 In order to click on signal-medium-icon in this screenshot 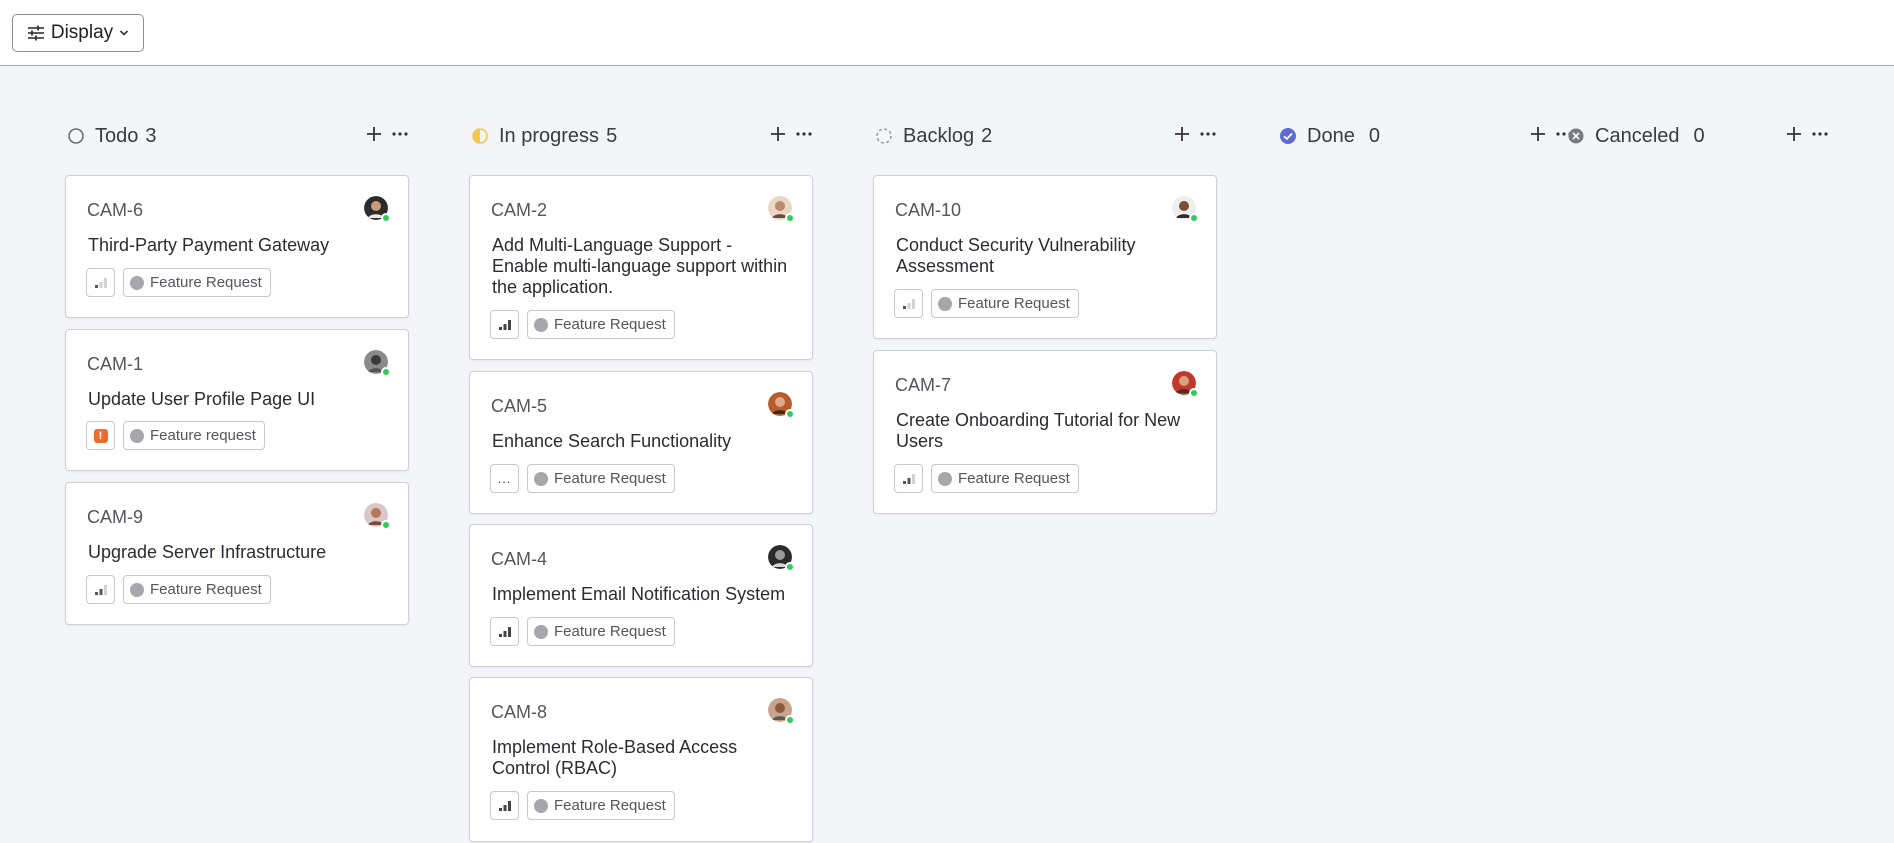, I will do `click(100, 589)`.